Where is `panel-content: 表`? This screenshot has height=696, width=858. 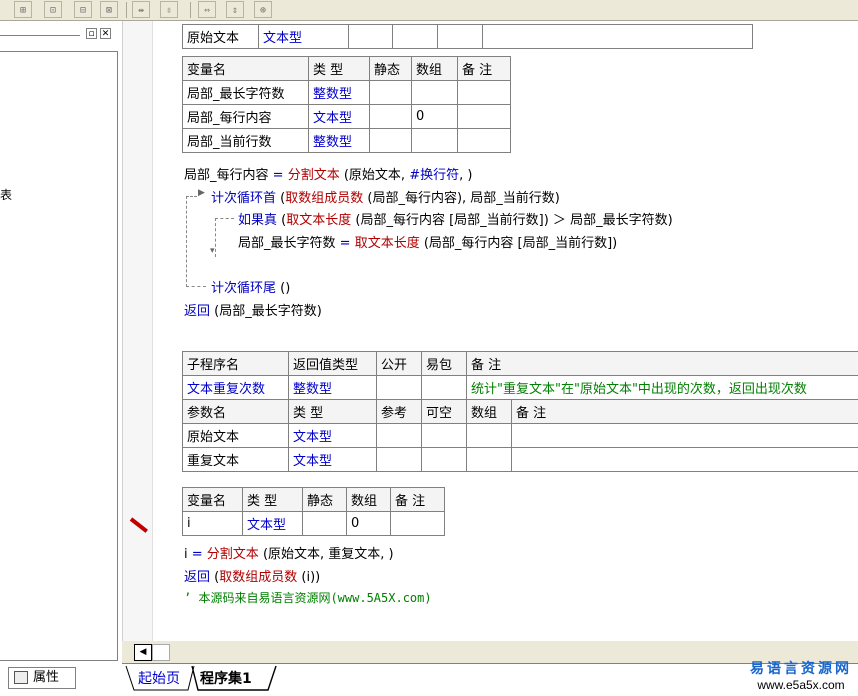
panel-content: 表 is located at coordinates (59, 356).